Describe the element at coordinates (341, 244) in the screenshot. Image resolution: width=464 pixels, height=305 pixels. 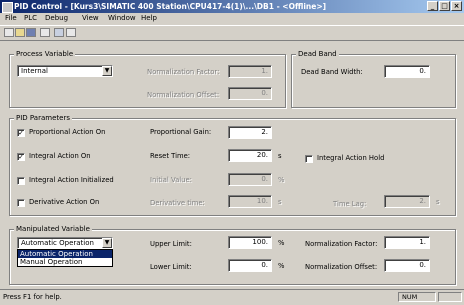
I see `mv-norm-factor-label: Normalization Factor:` at that location.